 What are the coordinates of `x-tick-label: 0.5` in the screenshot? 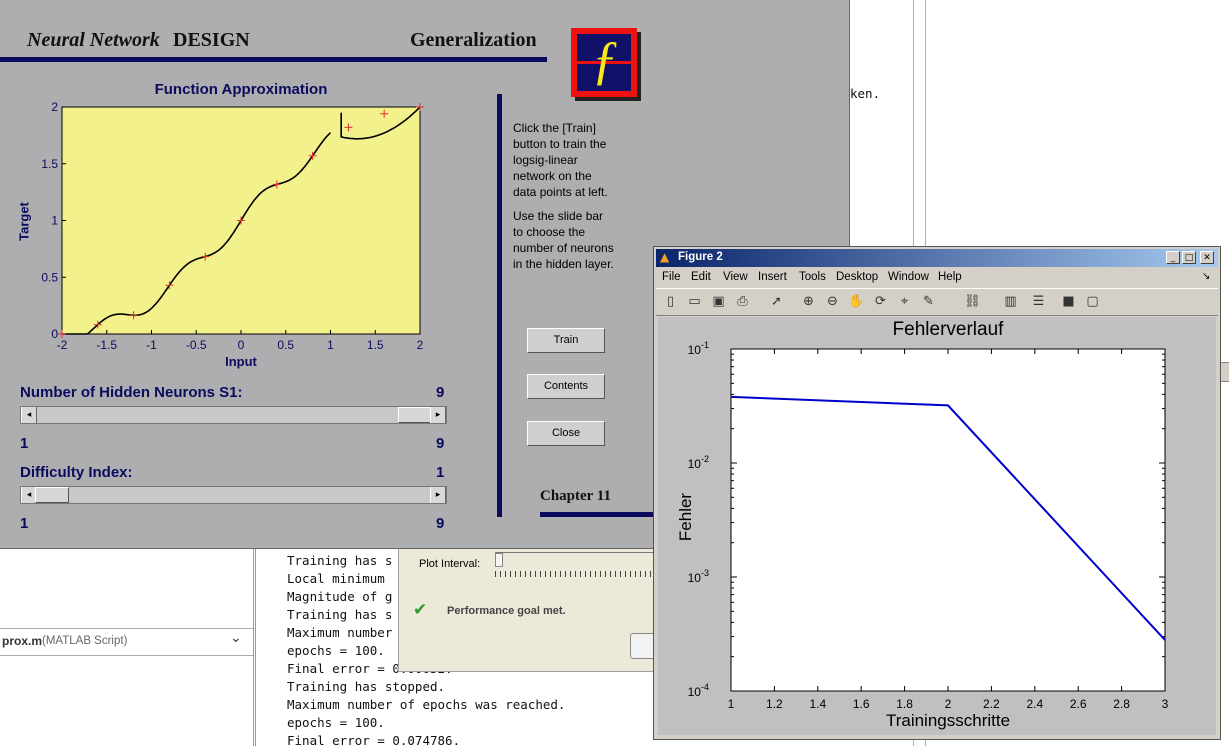 It's located at (285, 345).